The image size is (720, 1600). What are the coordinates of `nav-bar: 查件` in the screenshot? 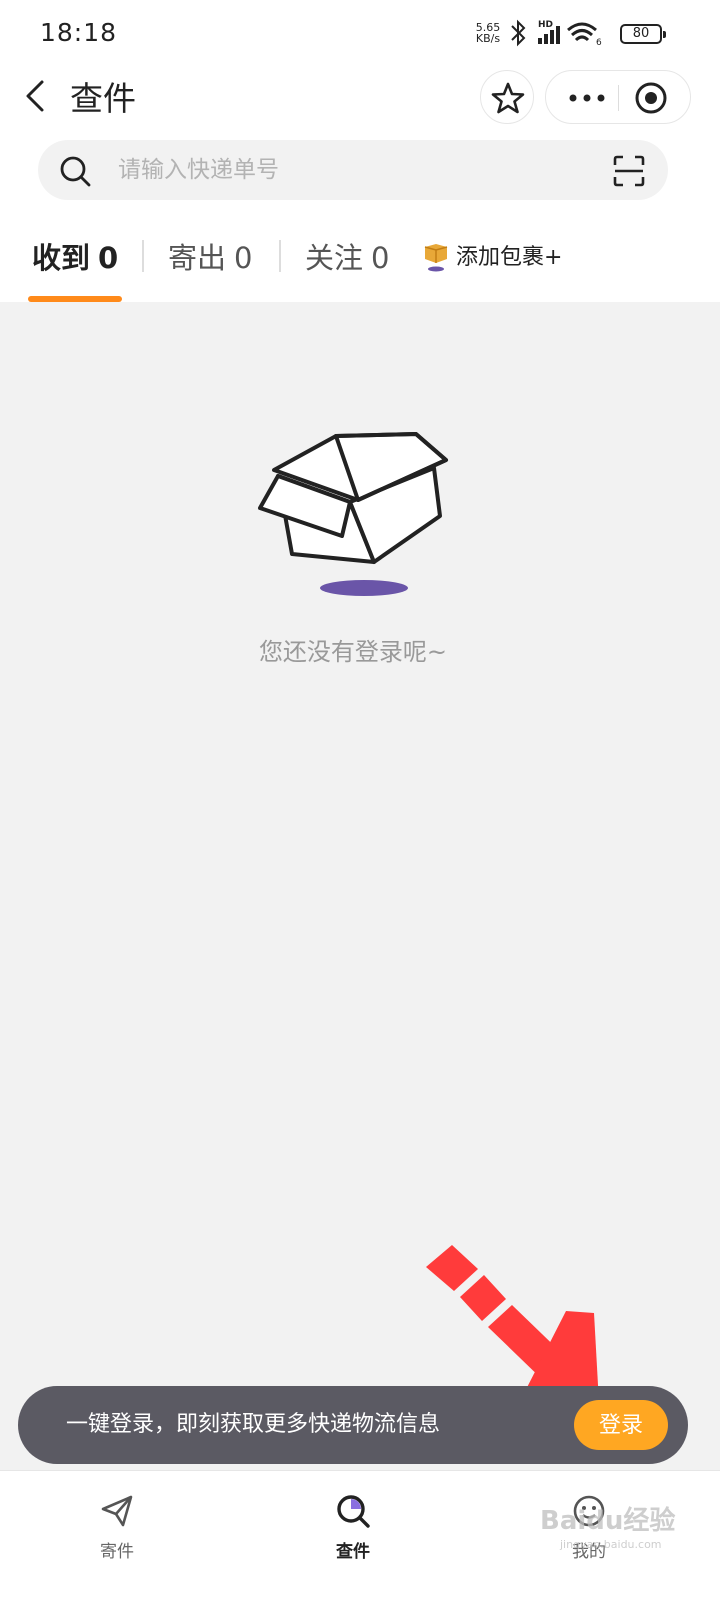 It's located at (360, 100).